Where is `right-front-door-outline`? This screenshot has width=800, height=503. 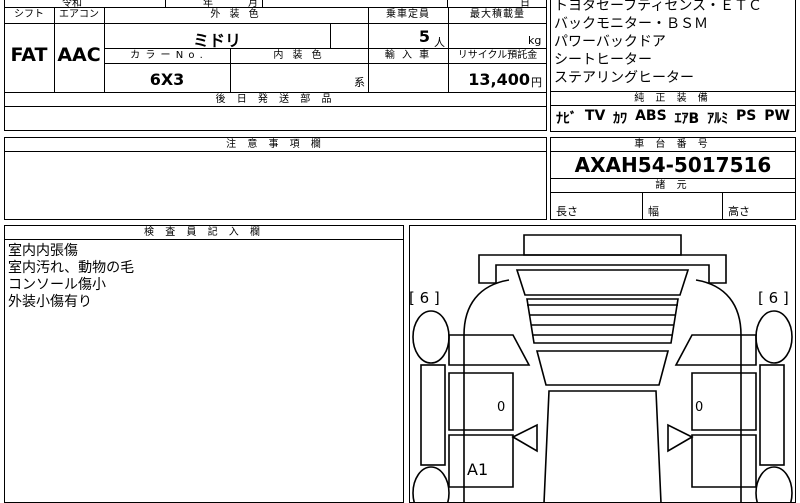
right-front-door-outline is located at coordinates (724, 461).